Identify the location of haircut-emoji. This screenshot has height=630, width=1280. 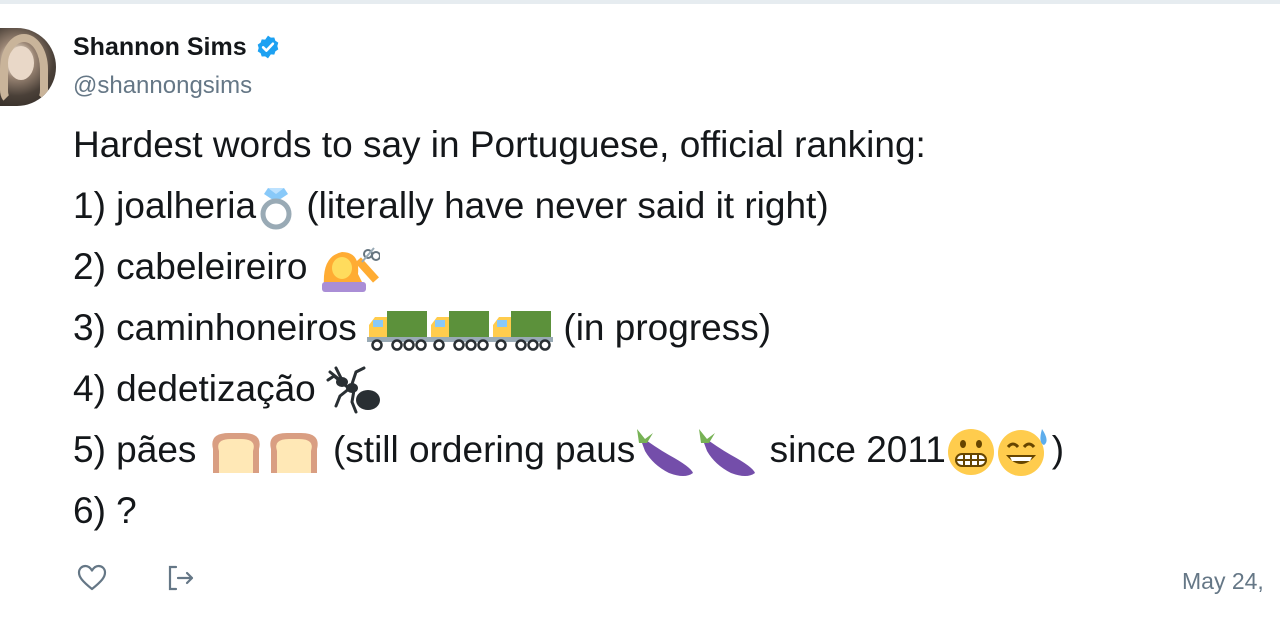
(349, 269).